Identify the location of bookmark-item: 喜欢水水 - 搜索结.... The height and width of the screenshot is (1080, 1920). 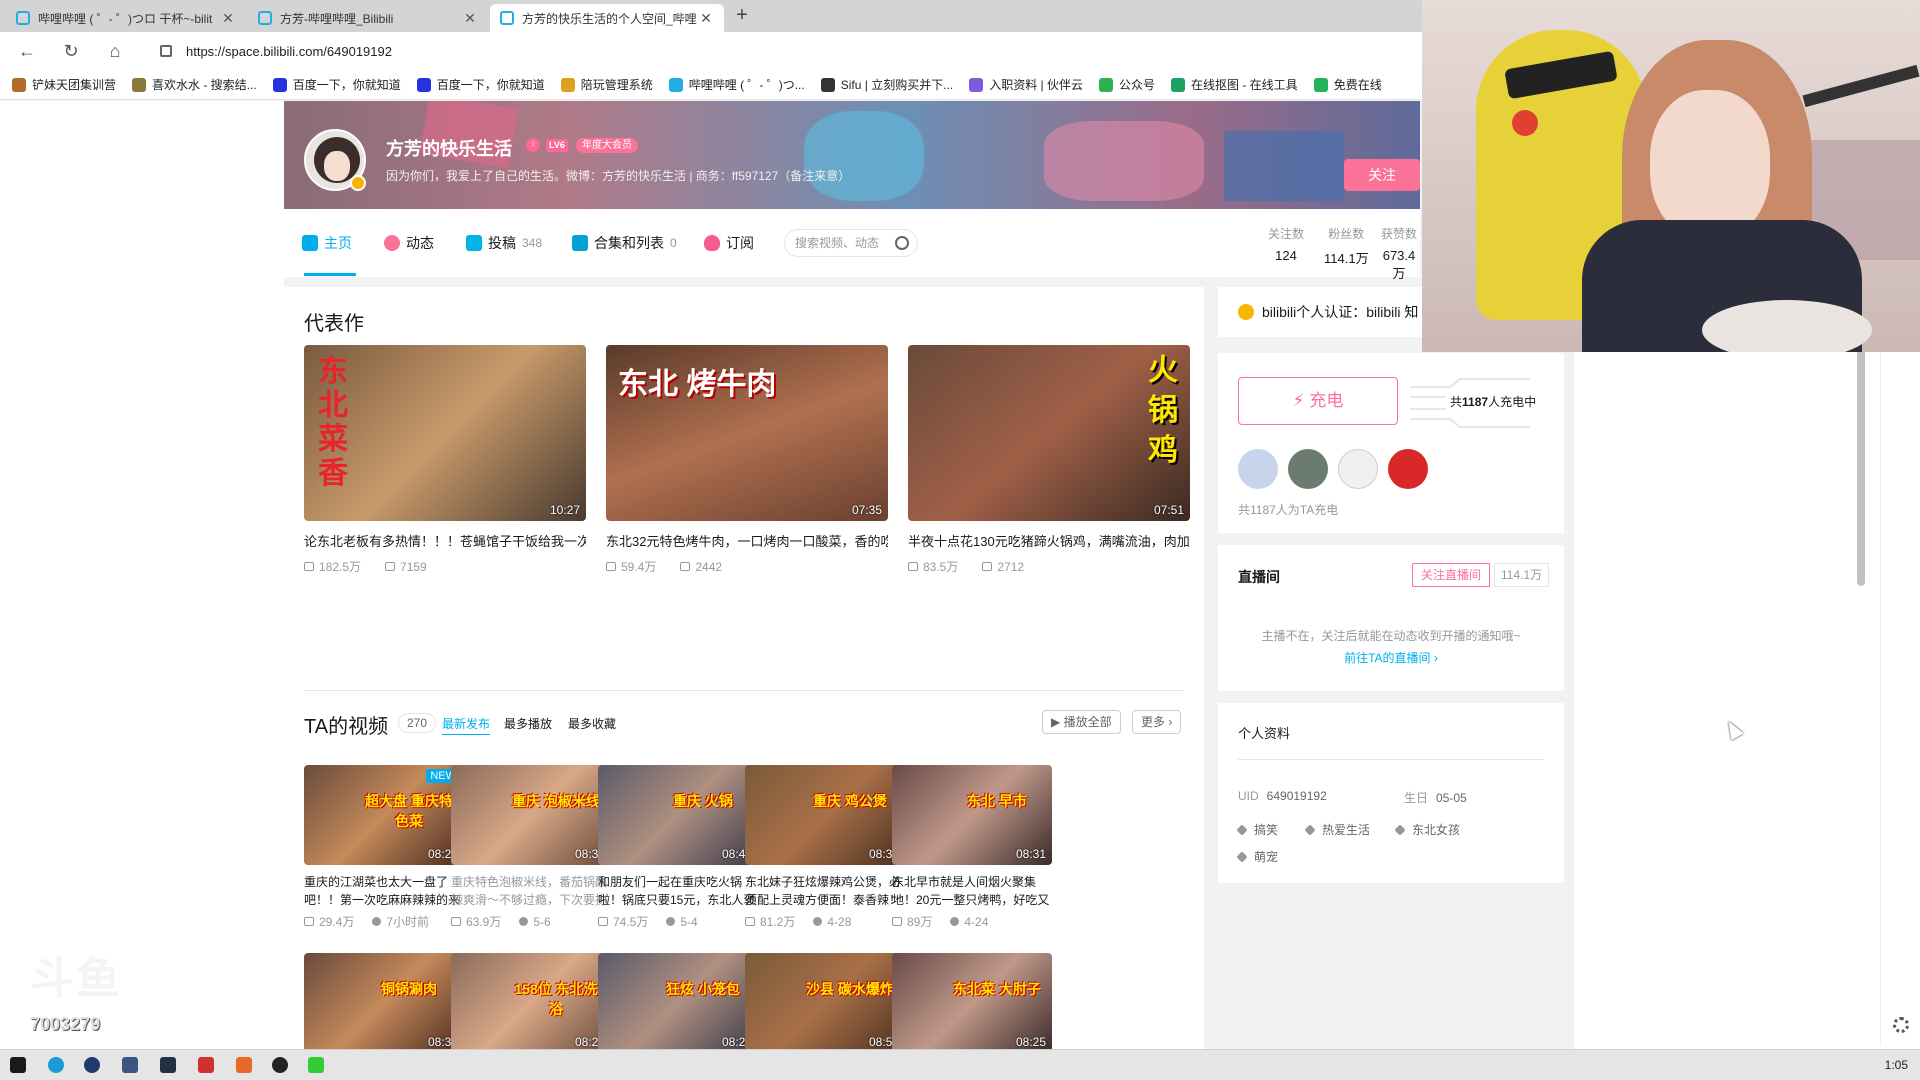
(194, 84).